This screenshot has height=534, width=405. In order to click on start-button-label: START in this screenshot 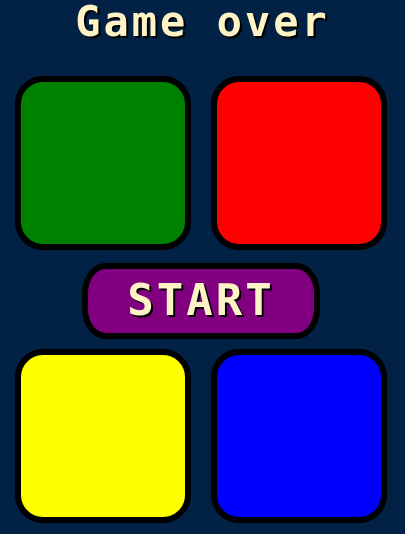, I will do `click(201, 300)`.